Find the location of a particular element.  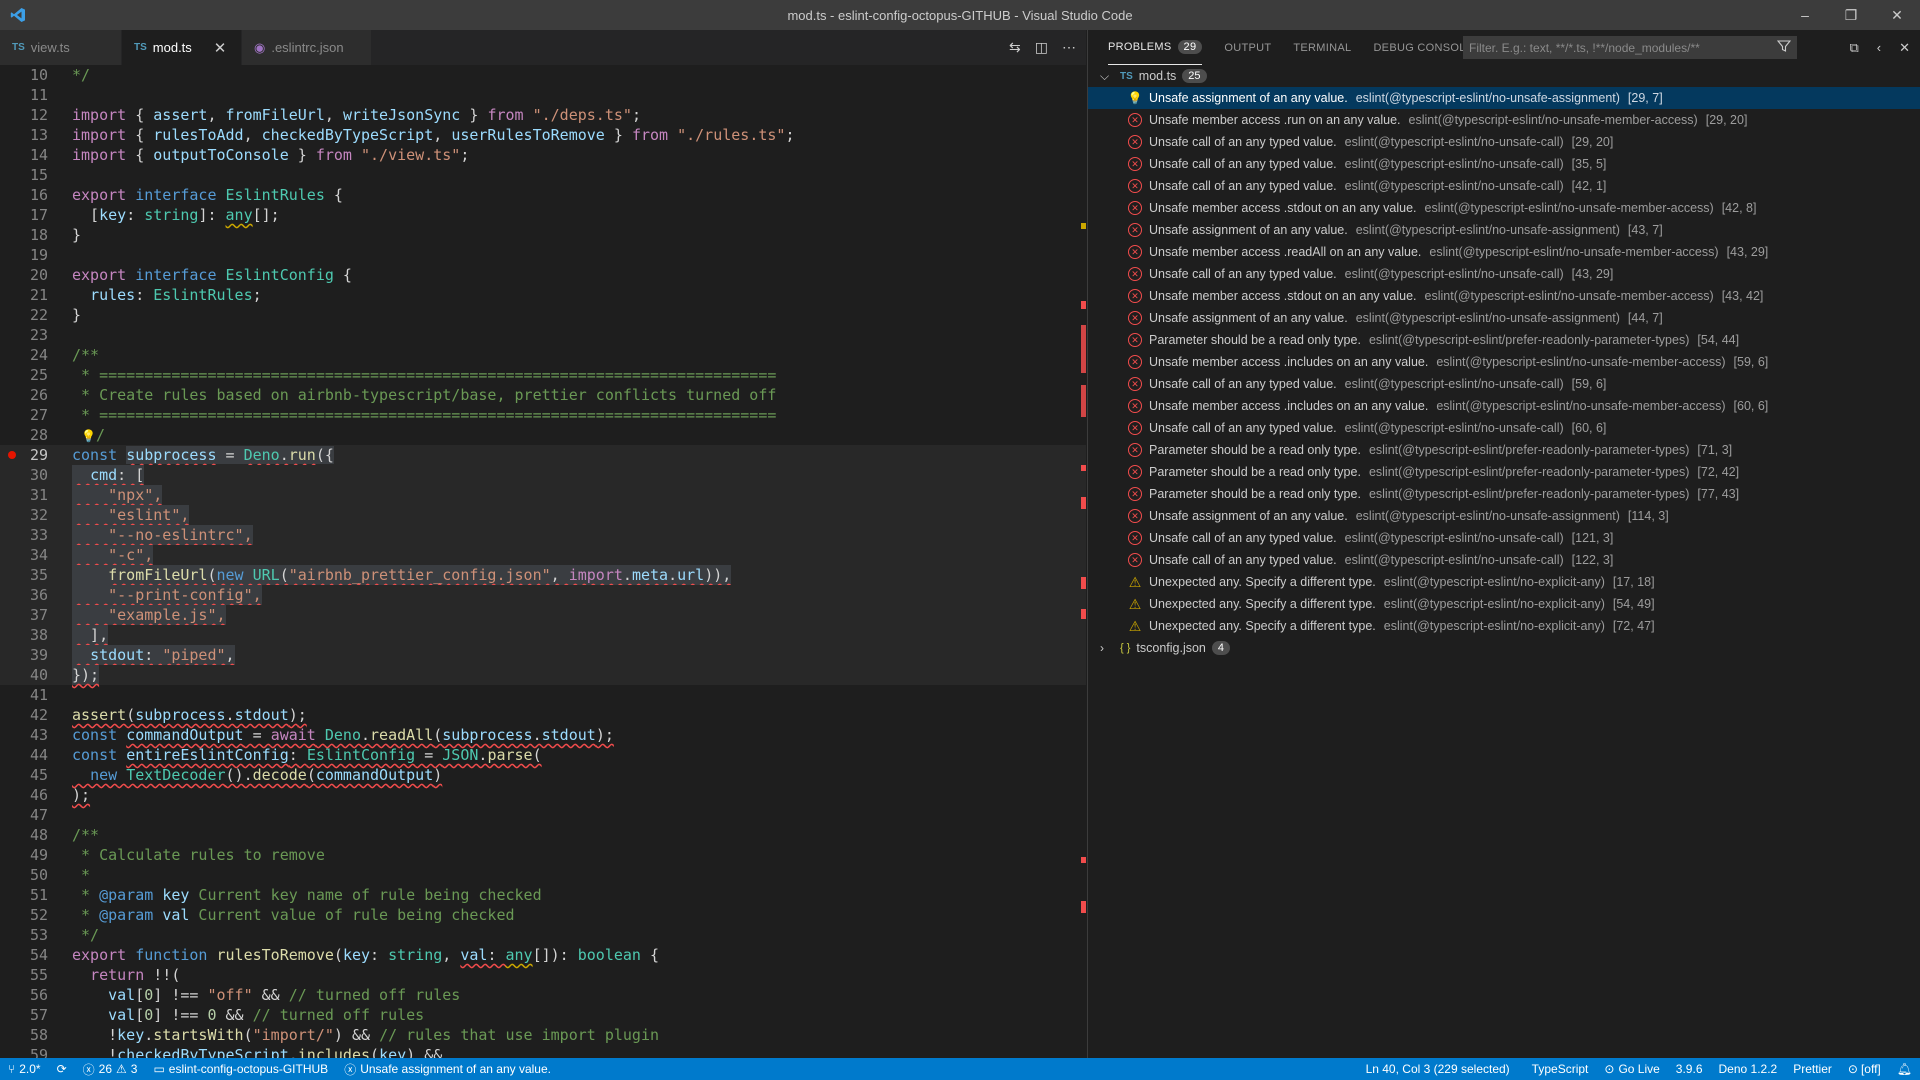

problem-position: [121, 3] is located at coordinates (1592, 538).